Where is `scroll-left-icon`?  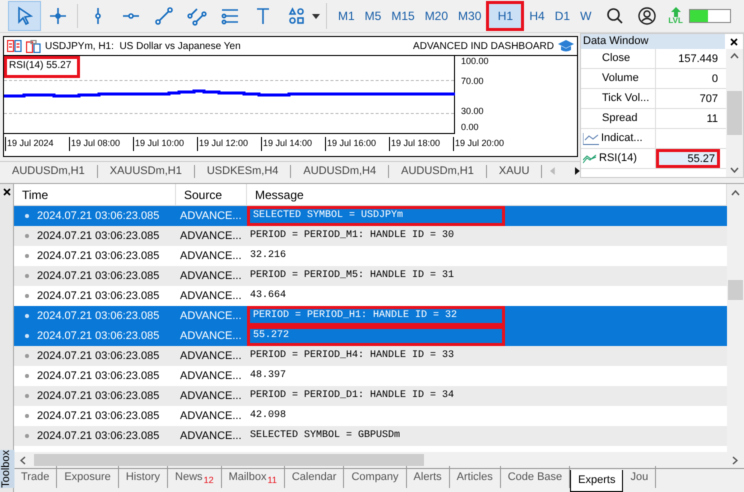 scroll-left-icon is located at coordinates (23, 460).